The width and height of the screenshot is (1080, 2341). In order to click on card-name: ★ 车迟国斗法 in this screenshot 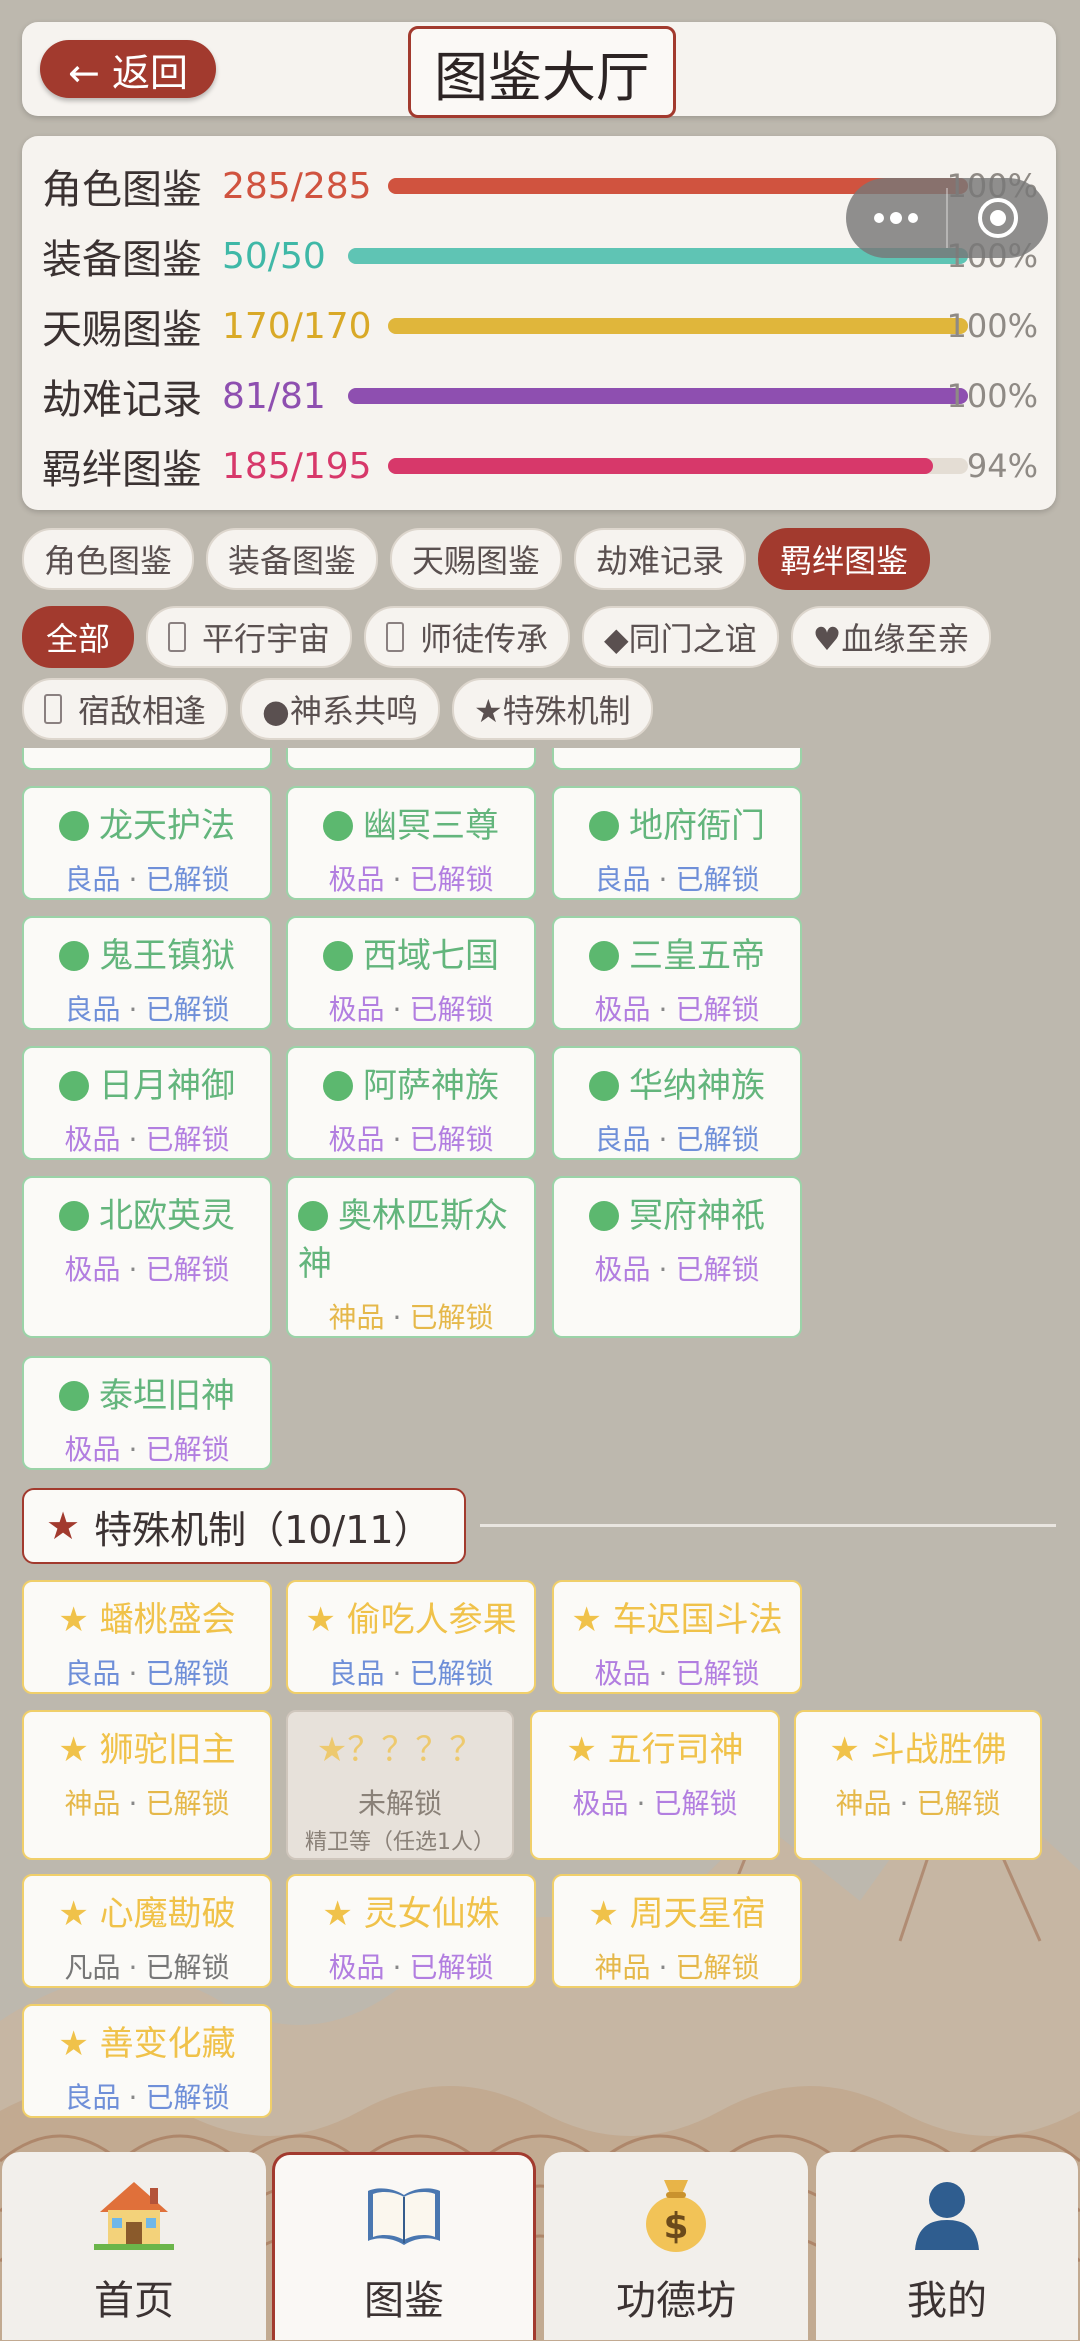, I will do `click(677, 1620)`.